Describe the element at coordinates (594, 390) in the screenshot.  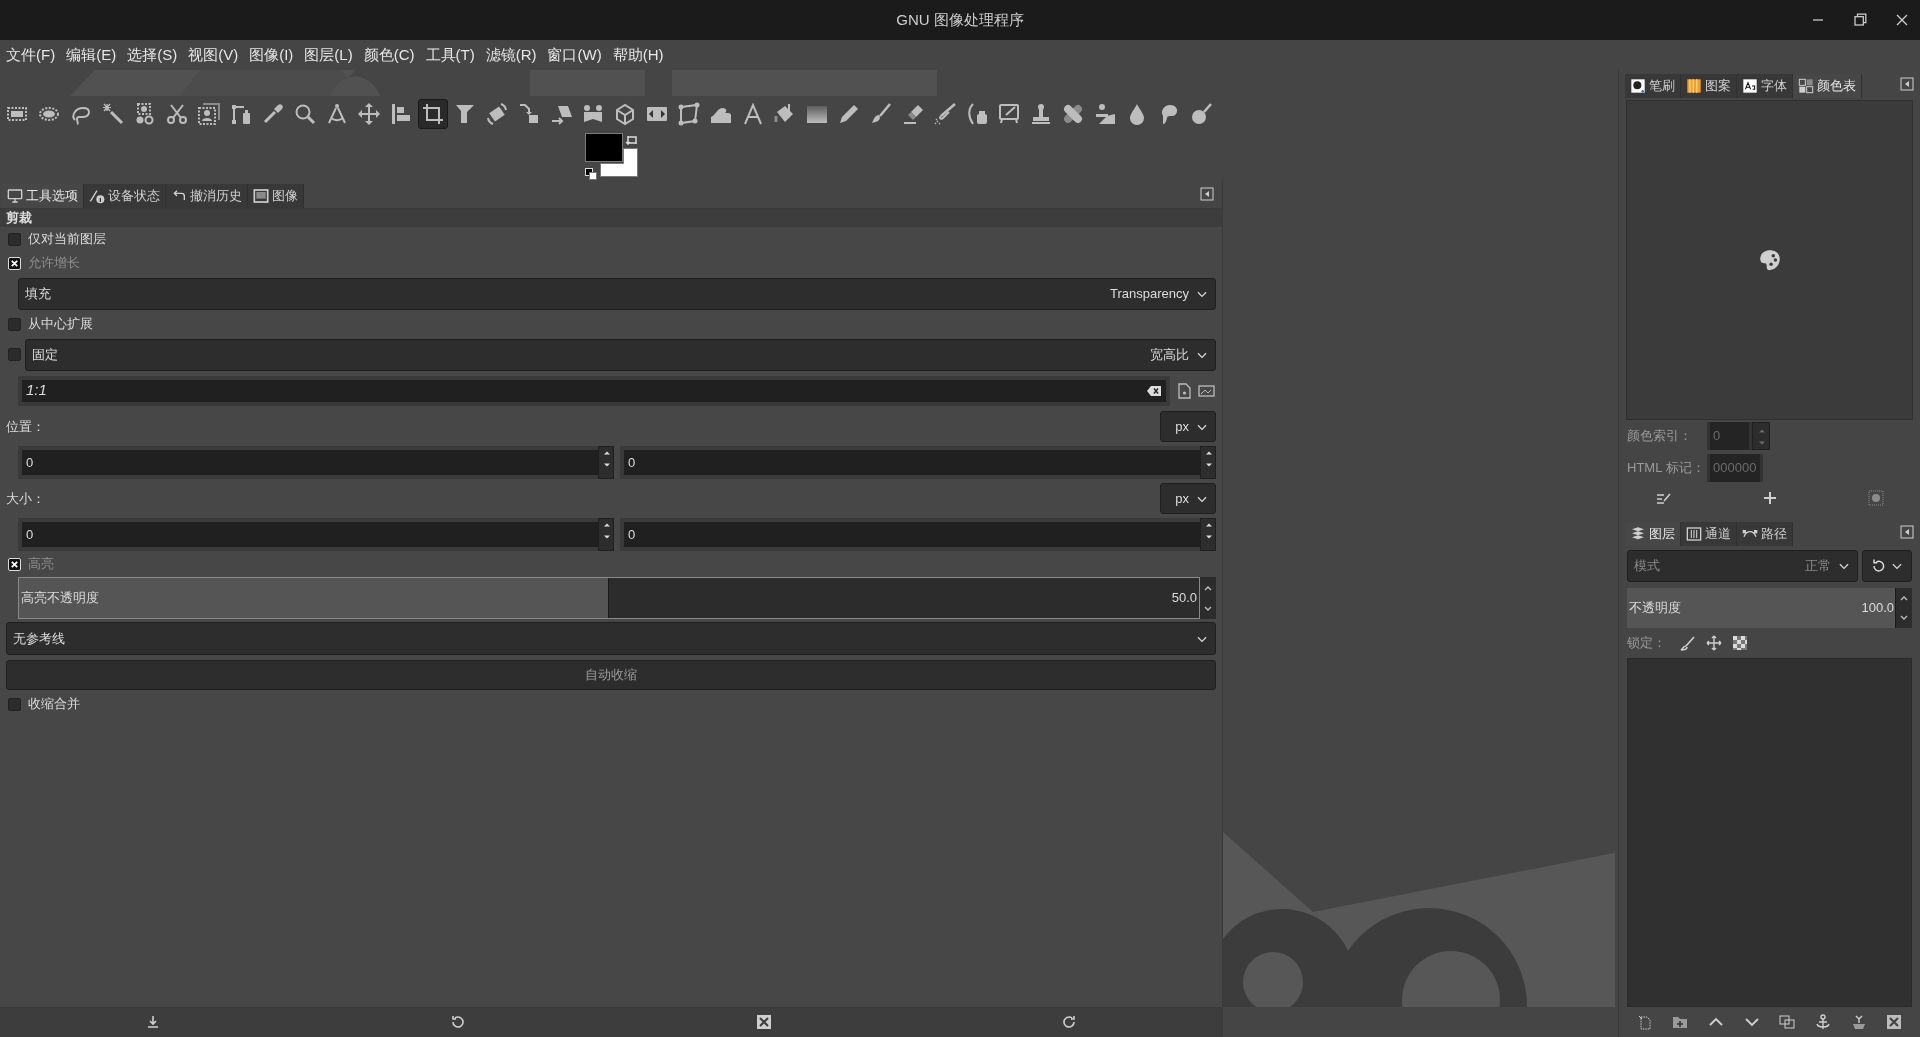
I see `ratio-field: 1:1` at that location.